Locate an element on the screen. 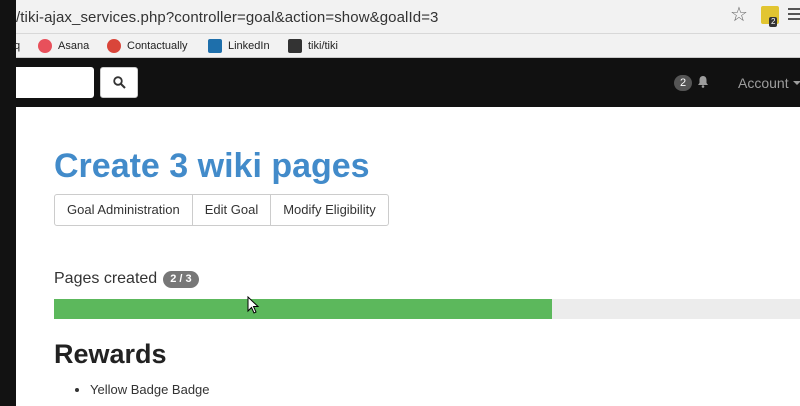  progress-title: Pages created is located at coordinates (106, 278).